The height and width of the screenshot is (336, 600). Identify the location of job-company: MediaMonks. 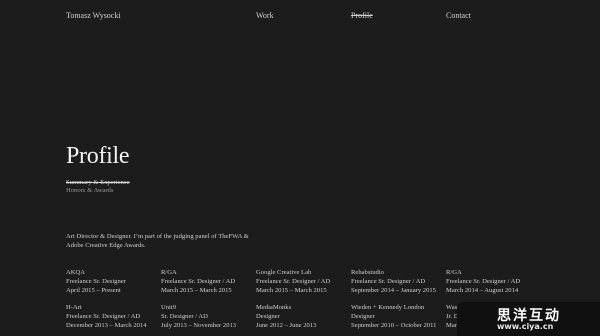
(274, 307).